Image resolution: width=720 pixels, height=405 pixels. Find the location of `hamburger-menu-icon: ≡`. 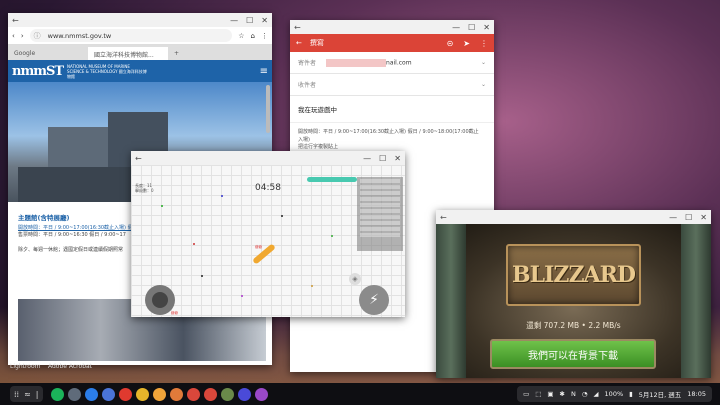

hamburger-menu-icon: ≡ is located at coordinates (264, 71).